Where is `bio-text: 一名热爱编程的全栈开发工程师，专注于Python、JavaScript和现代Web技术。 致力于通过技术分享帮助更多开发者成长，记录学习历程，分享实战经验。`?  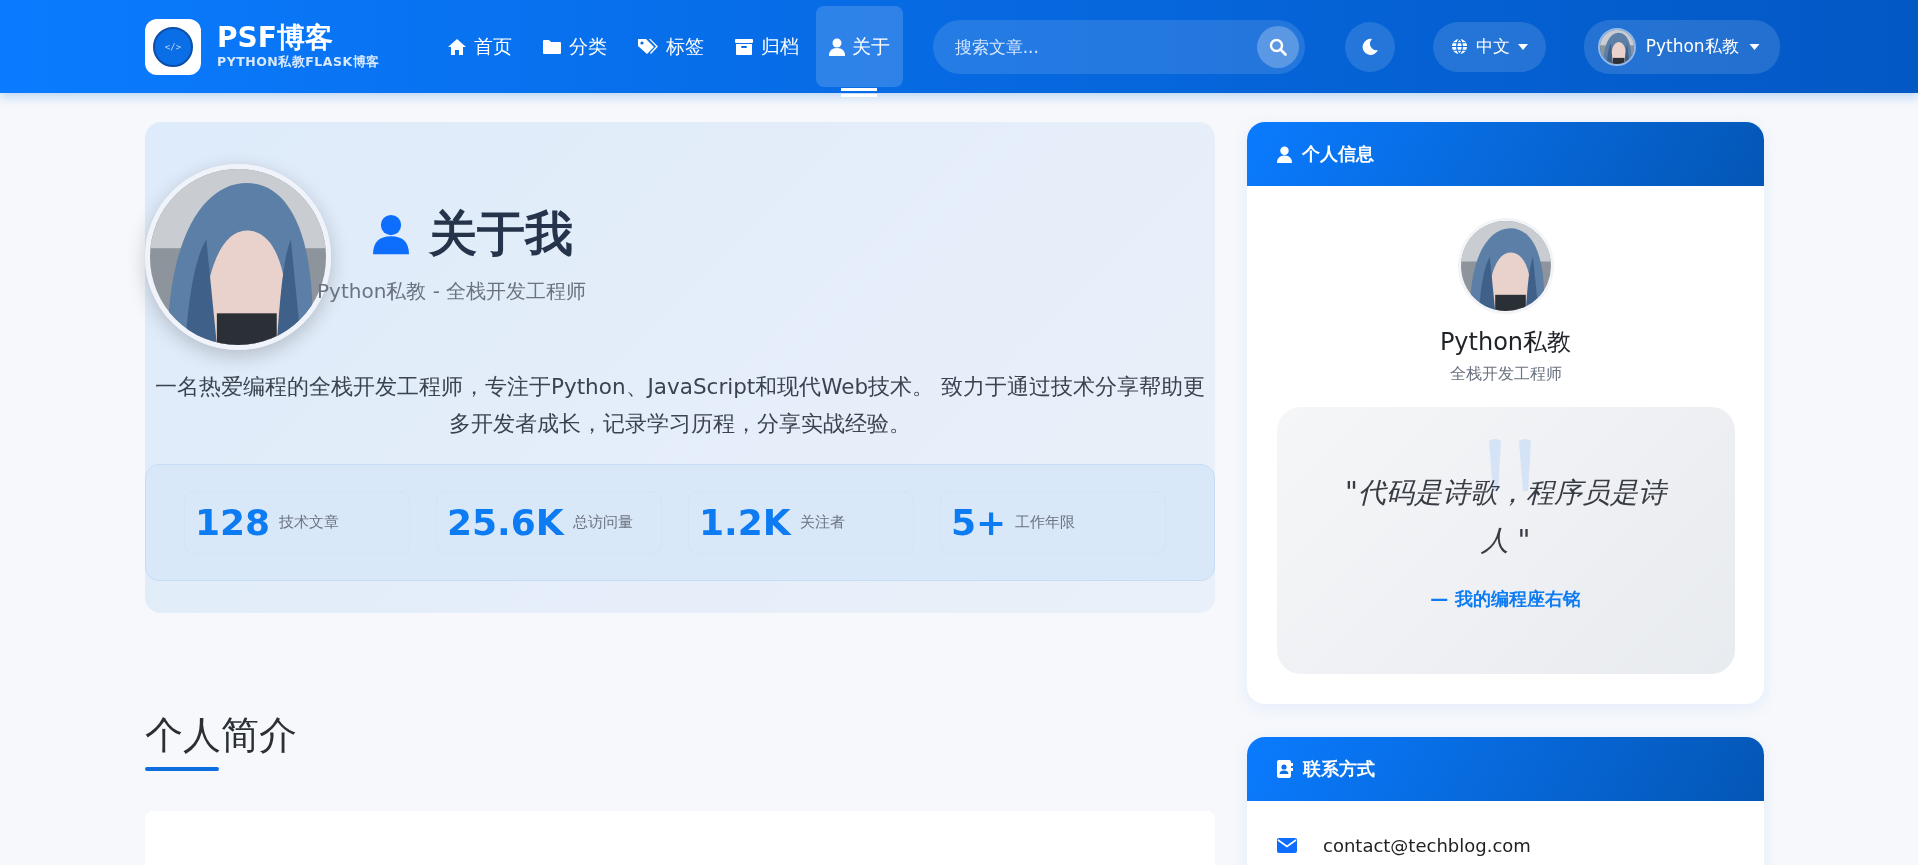 bio-text: 一名热爱编程的全栈开发工程师，专注于Python、JavaScript和现代Web技术。 致力于通过技术分享帮助更多开发者成长，记录学习历程，分享实战经验。 is located at coordinates (680, 405).